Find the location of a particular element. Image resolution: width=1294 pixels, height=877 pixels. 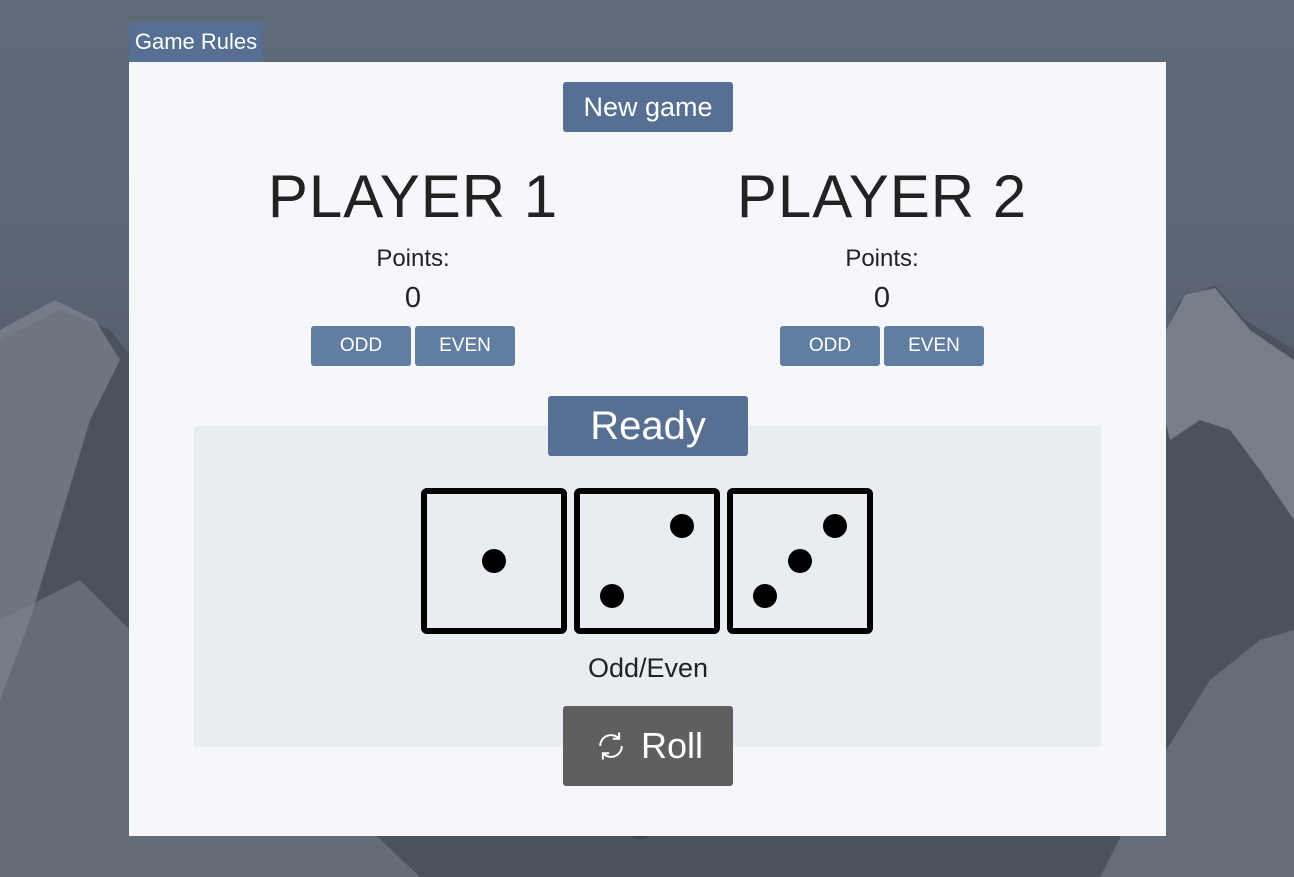

player-1-panel: PLAYER 1 Points: 0 ODD EVEN is located at coordinates (413, 264).